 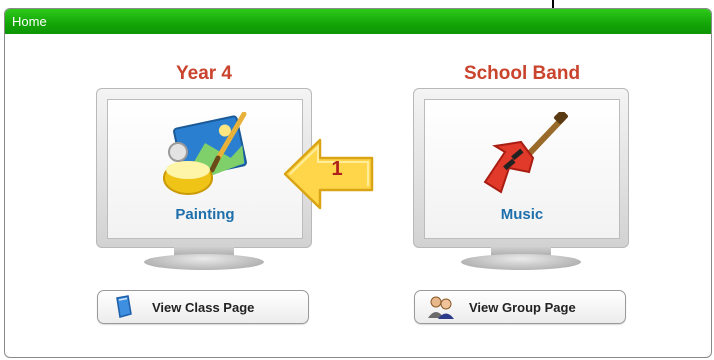 What do you see at coordinates (358, 21) in the screenshot?
I see `title-bar: Home` at bounding box center [358, 21].